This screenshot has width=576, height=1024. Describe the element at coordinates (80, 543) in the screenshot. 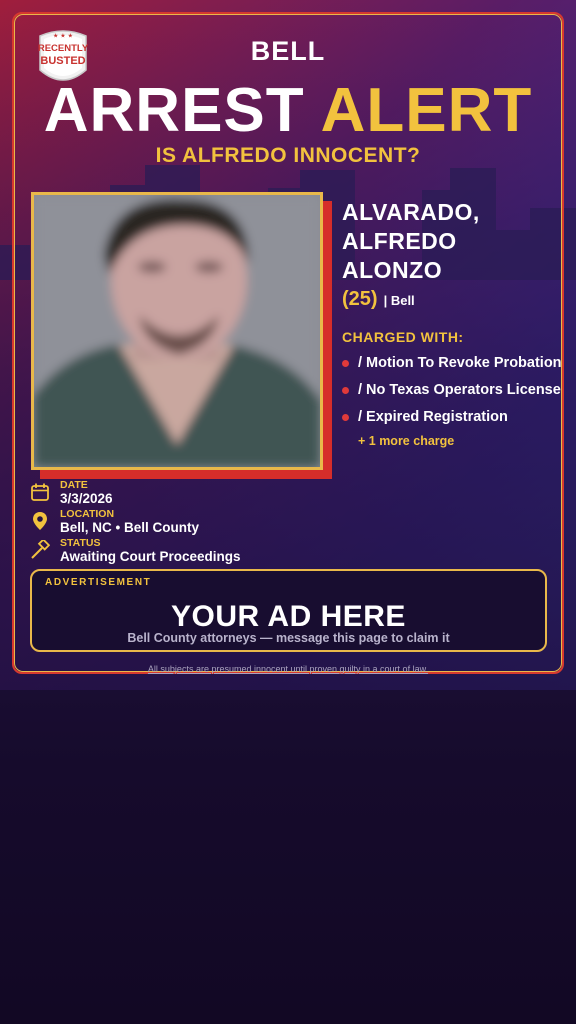

I see `status-label: STATUS` at that location.